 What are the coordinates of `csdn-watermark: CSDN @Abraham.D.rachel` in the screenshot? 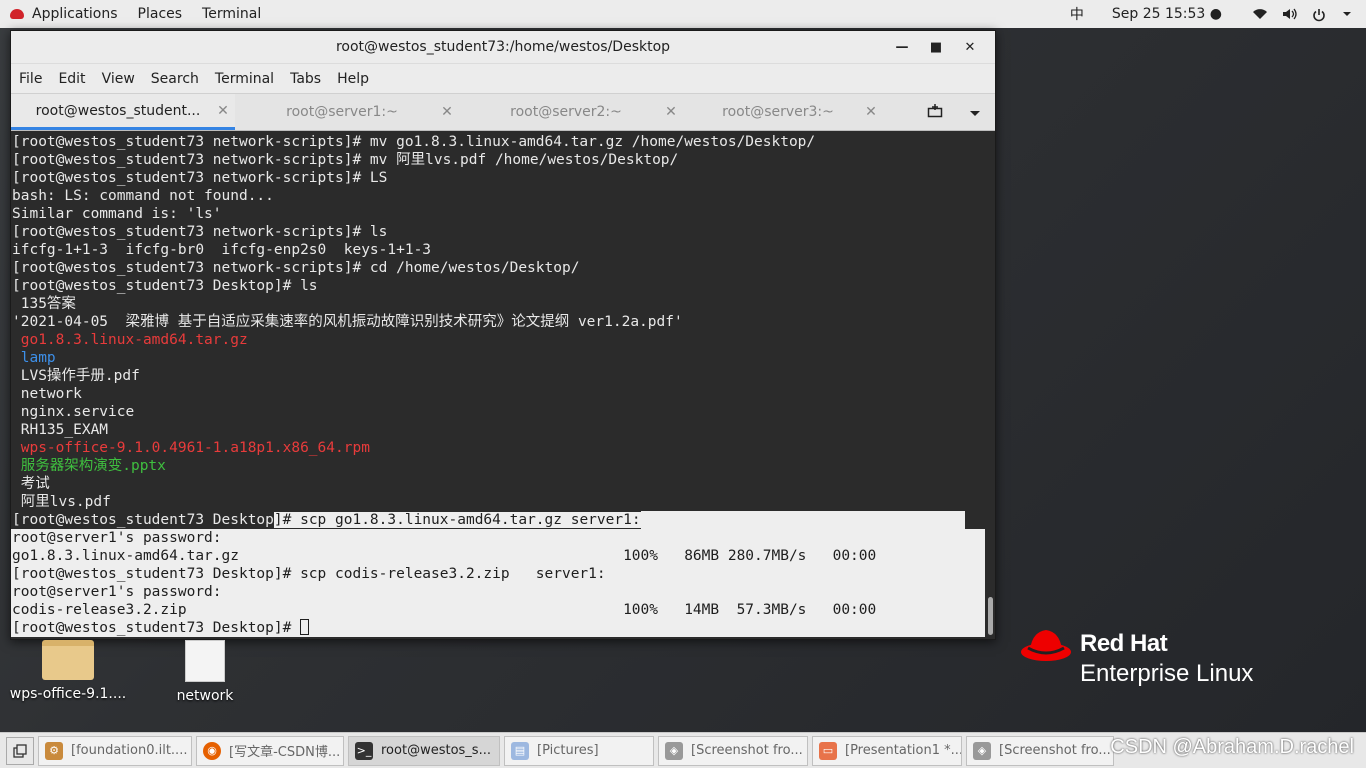 It's located at (1232, 747).